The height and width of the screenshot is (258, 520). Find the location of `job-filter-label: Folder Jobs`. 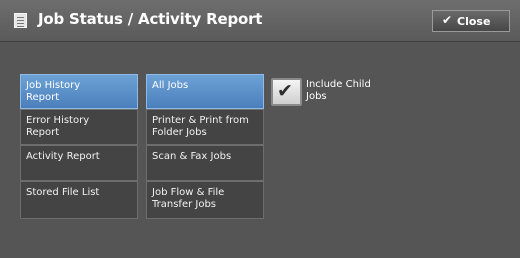

job-filter-label: Folder Jobs is located at coordinates (179, 132).